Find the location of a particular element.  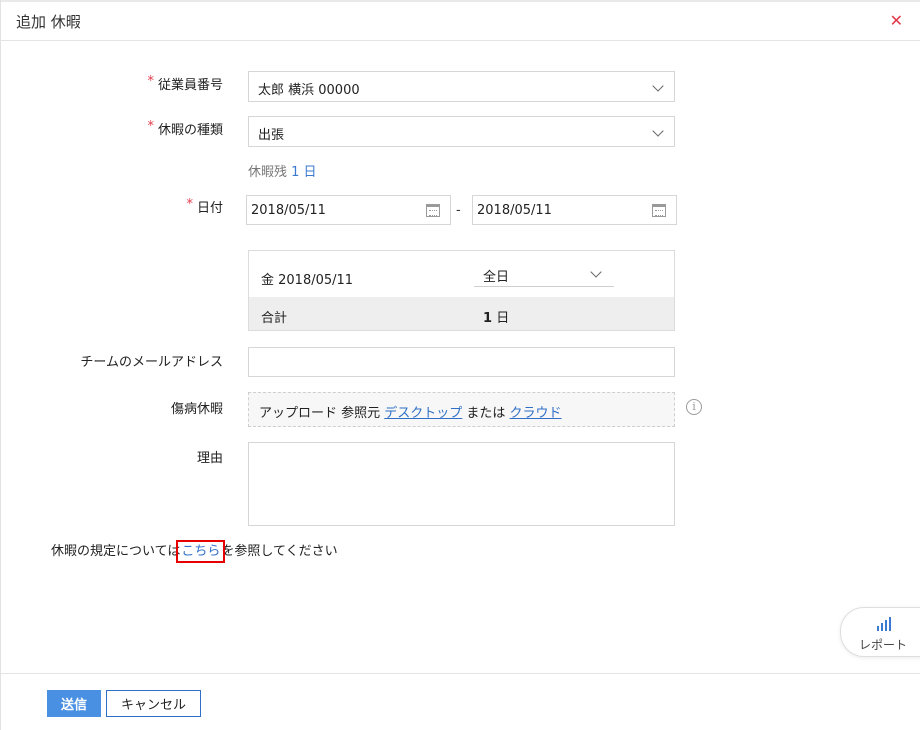

report-chart-icon is located at coordinates (884, 624).